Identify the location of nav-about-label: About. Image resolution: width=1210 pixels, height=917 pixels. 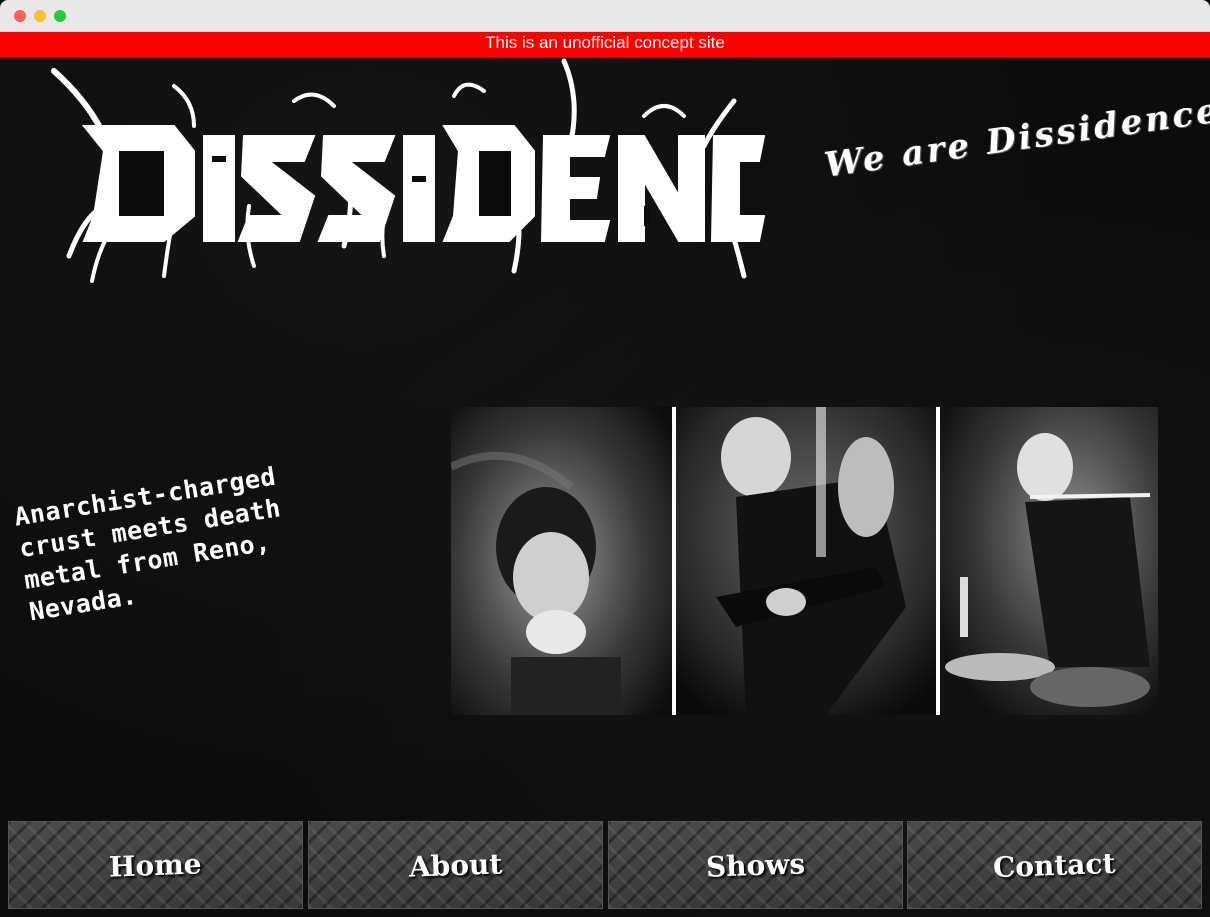
(455, 865).